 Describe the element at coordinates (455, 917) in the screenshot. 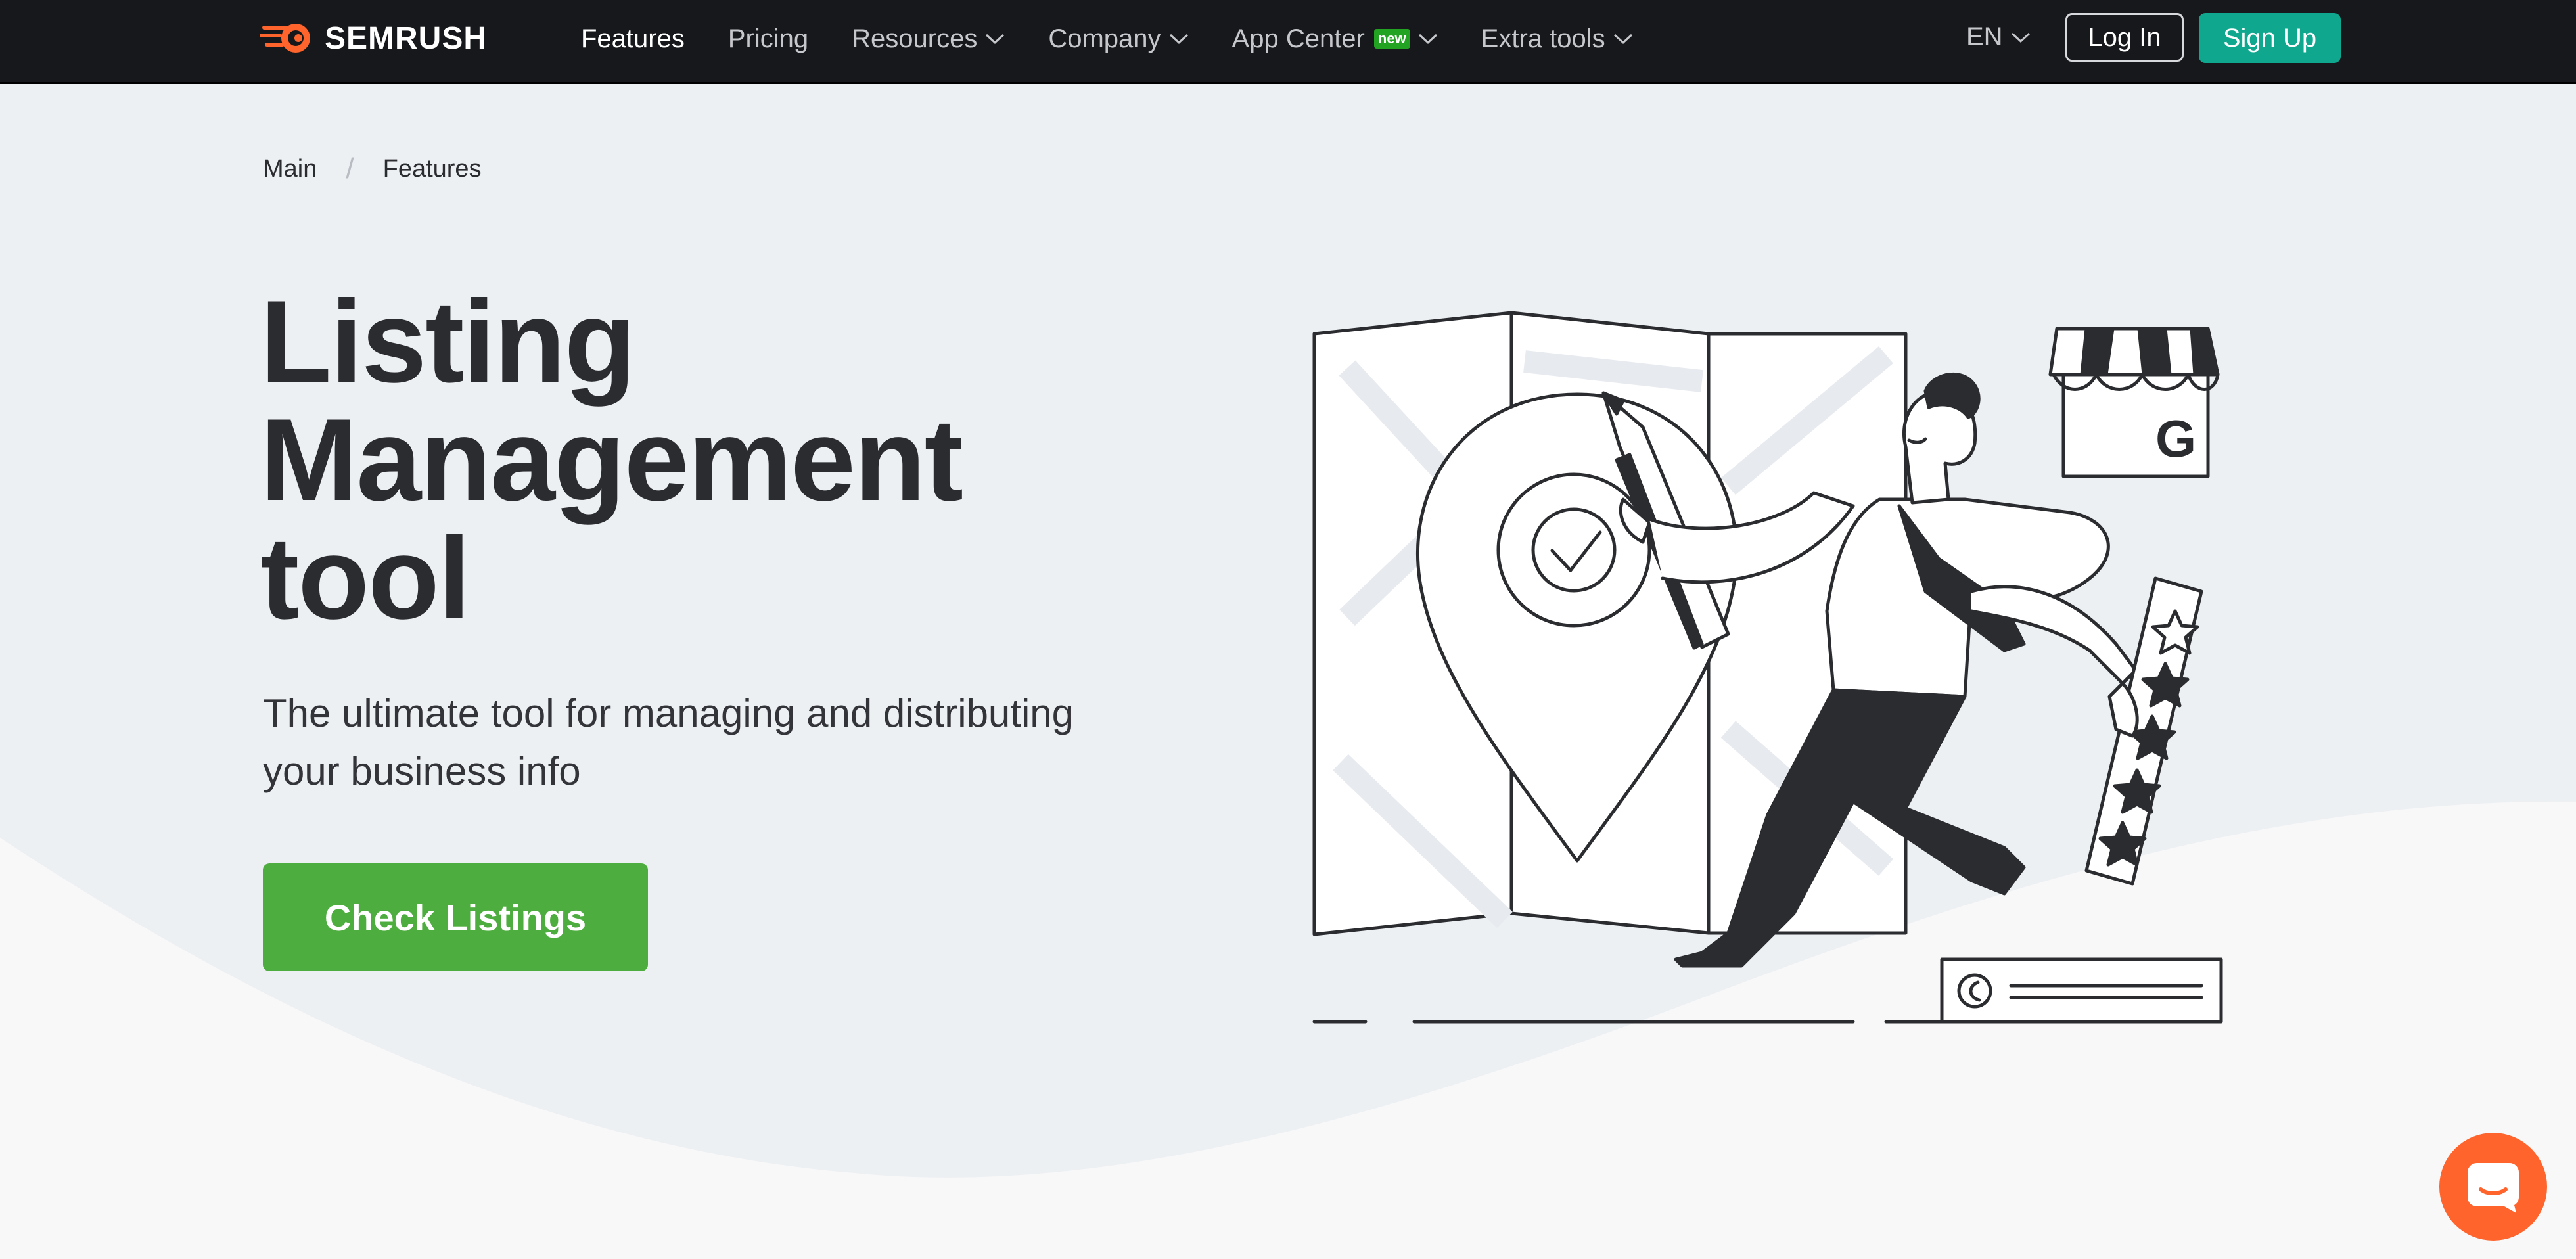

I see `check-listings-button: Check Listings` at that location.